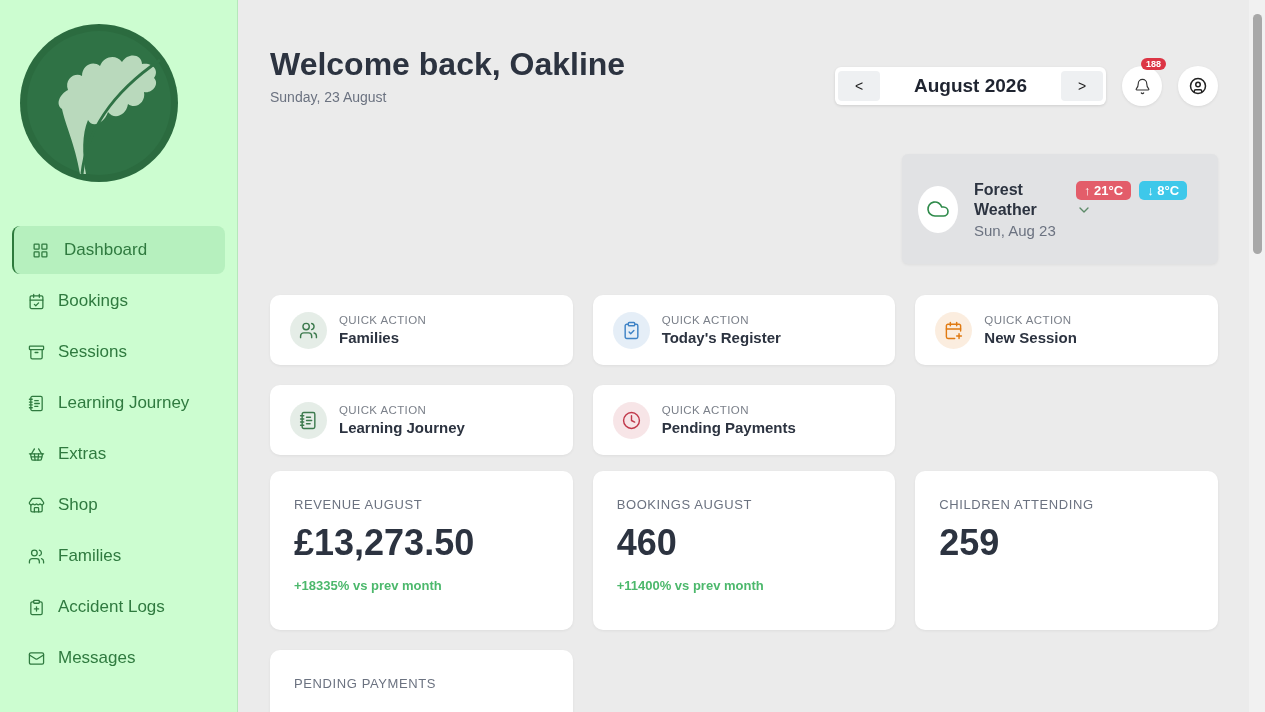 The image size is (1265, 712). Describe the element at coordinates (118, 352) in the screenshot. I see `sidebar-item: Sessions` at that location.